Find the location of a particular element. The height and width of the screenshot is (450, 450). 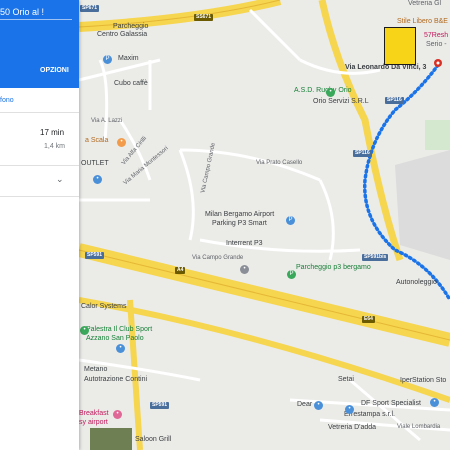

place-label: Centro Galassia is located at coordinates (122, 34).